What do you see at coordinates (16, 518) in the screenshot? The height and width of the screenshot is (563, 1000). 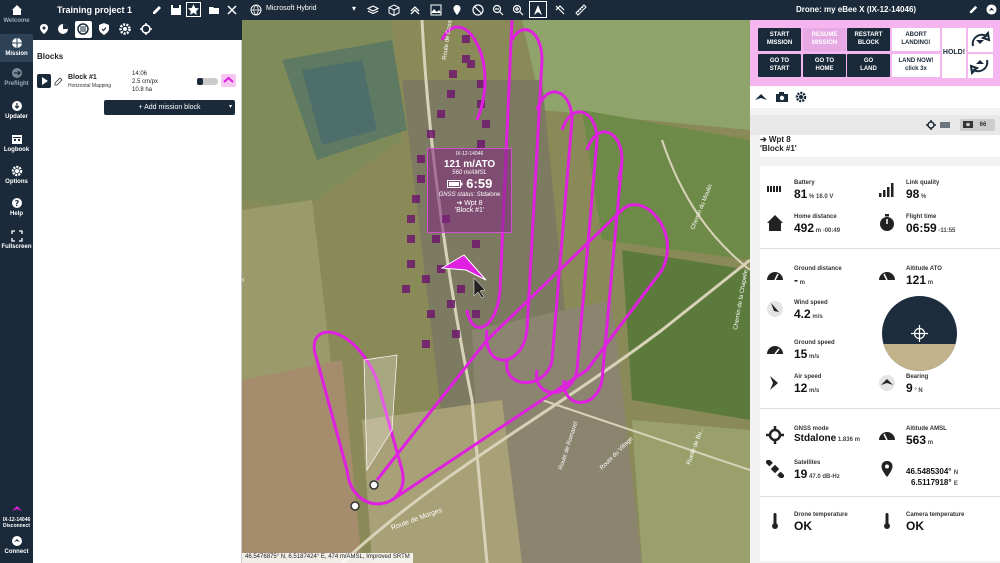 I see `rail-drone-status: IX-12-14046 Disconnect` at bounding box center [16, 518].